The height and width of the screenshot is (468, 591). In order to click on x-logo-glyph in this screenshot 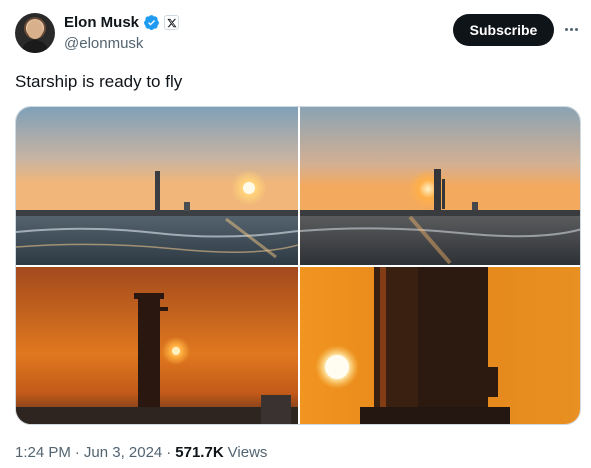, I will do `click(171, 22)`.